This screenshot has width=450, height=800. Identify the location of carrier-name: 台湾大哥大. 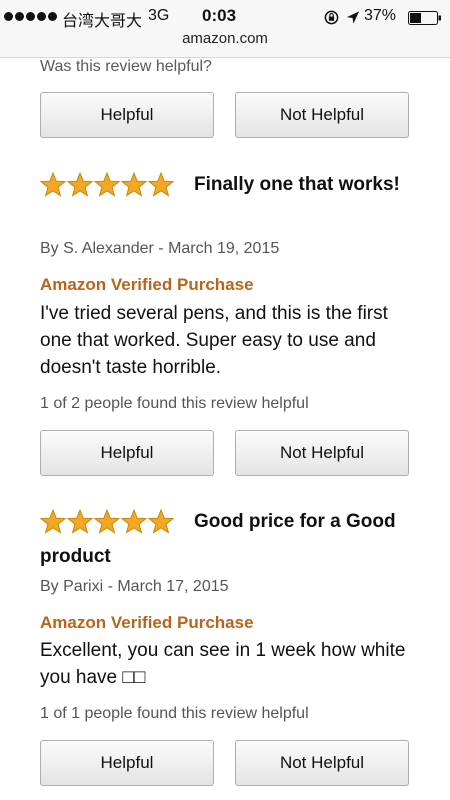
(102, 21).